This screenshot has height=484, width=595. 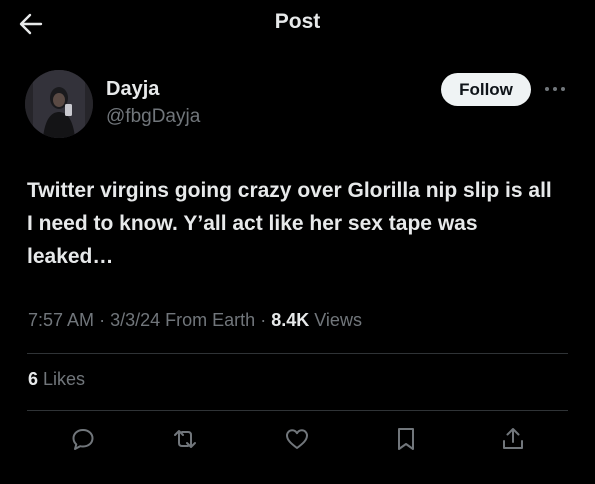 I want to click on page-title: Post, so click(x=297, y=21).